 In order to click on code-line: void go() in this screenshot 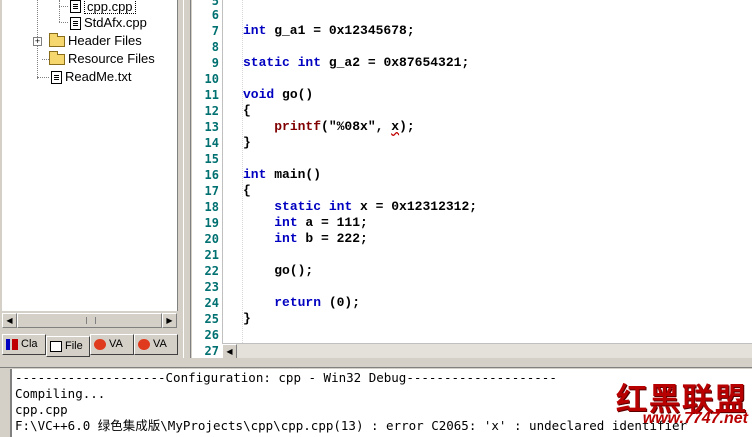, I will do `click(278, 95)`.